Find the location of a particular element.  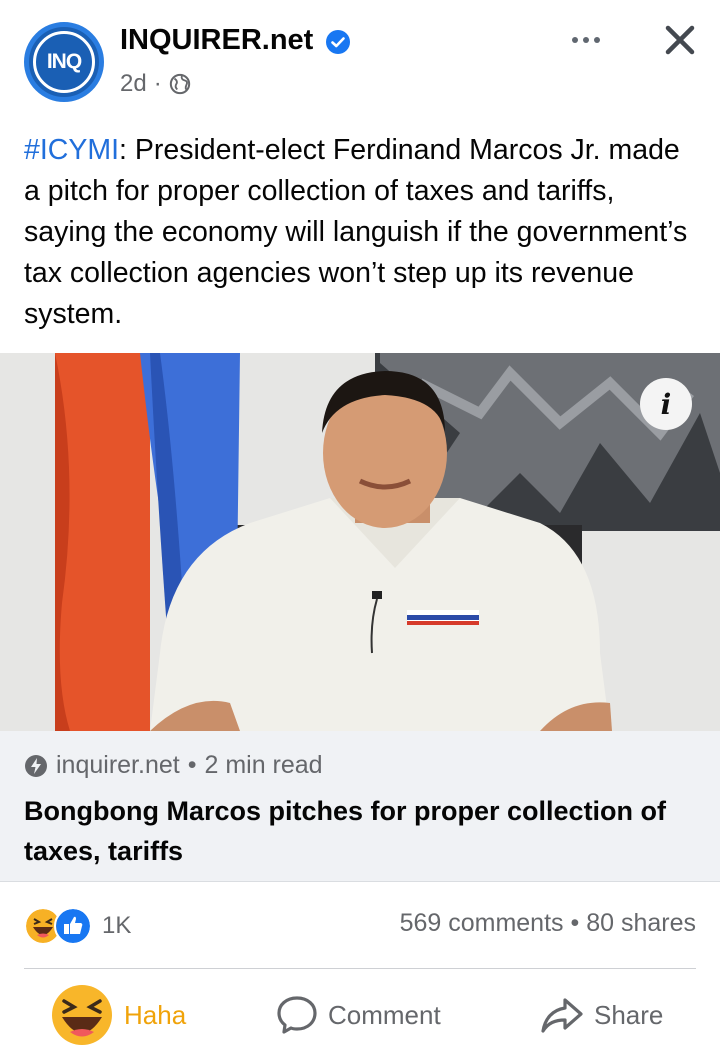

shares-count: 80 shares is located at coordinates (641, 923).